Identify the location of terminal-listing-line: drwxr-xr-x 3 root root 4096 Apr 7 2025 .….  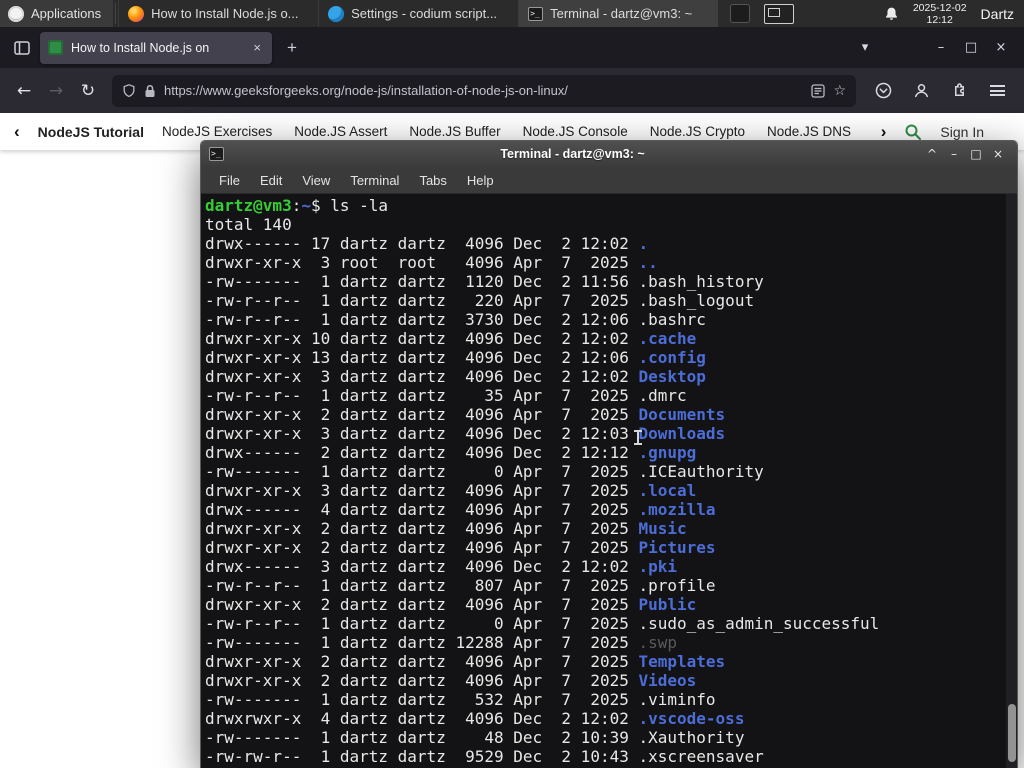
(604, 262).